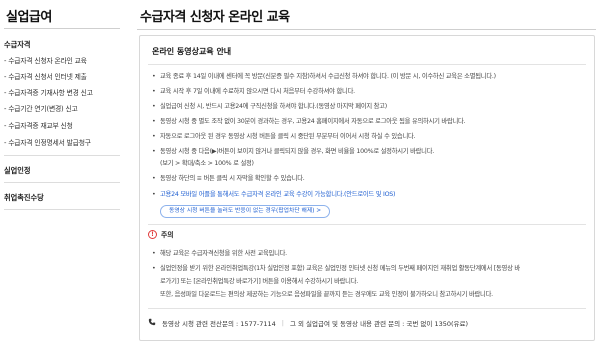  Describe the element at coordinates (192, 51) in the screenshot. I see `panel-heading: 온라인 동영상교육 안내` at that location.